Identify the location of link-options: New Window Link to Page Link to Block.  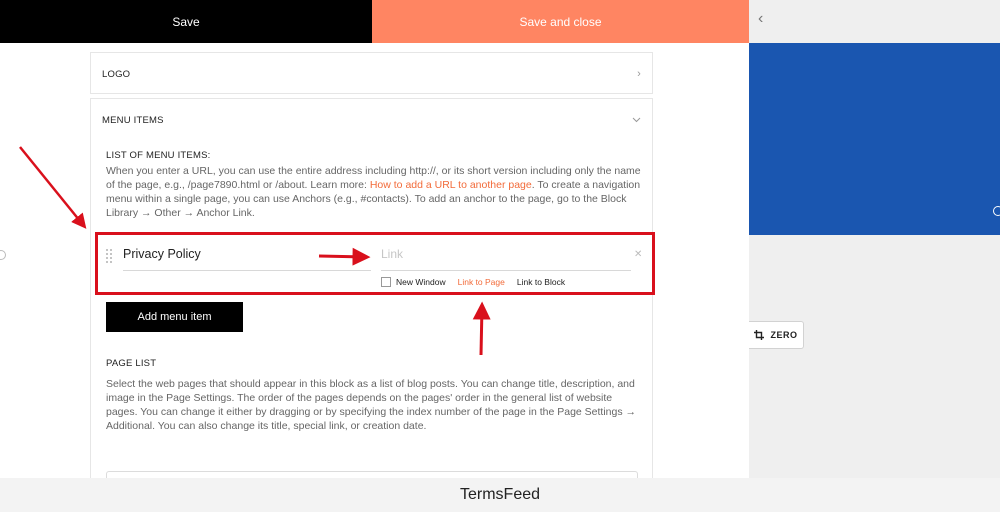
(473, 282).